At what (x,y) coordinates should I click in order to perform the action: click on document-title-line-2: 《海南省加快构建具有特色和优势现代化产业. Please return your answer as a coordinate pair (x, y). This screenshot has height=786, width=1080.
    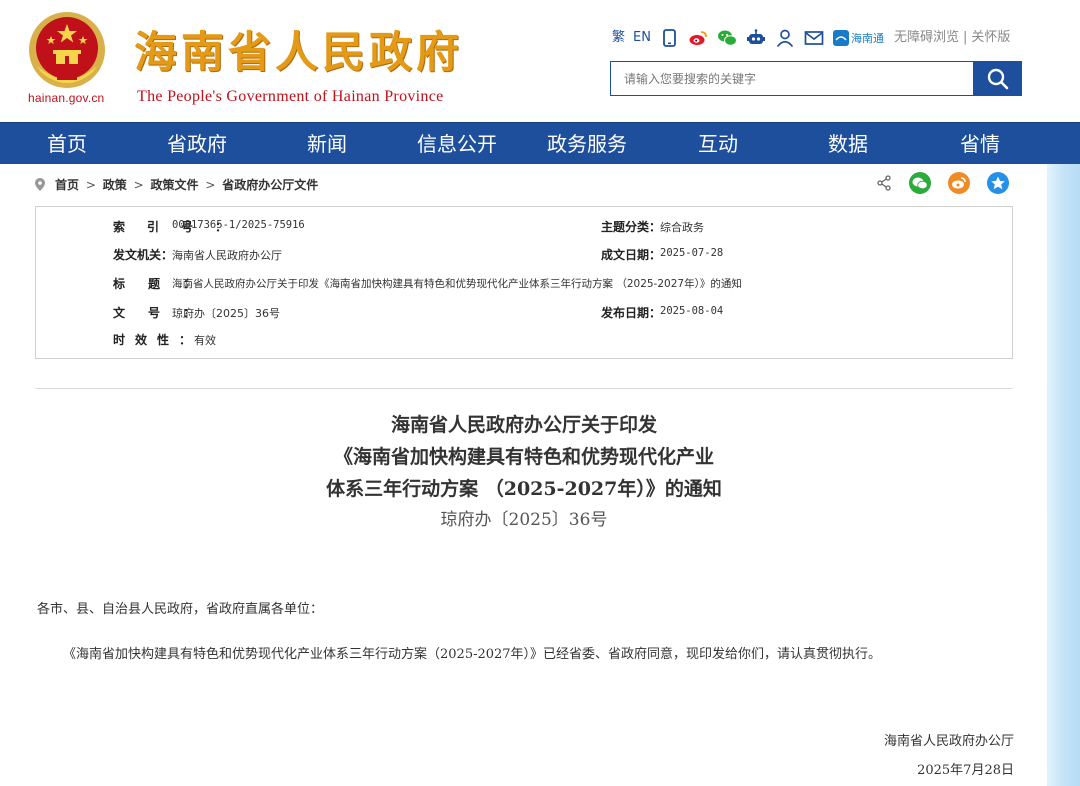
    Looking at the image, I should click on (523, 457).